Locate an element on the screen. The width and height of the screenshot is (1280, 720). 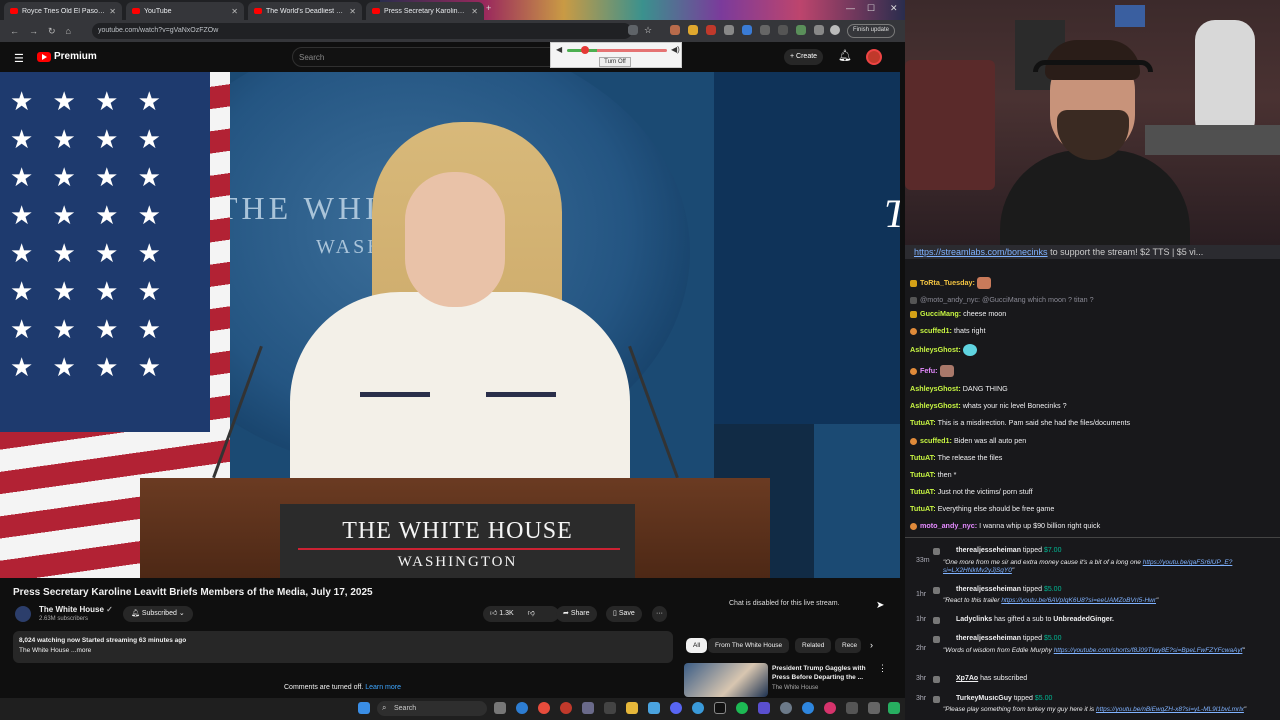
chip-all: All is located at coordinates (697, 645).